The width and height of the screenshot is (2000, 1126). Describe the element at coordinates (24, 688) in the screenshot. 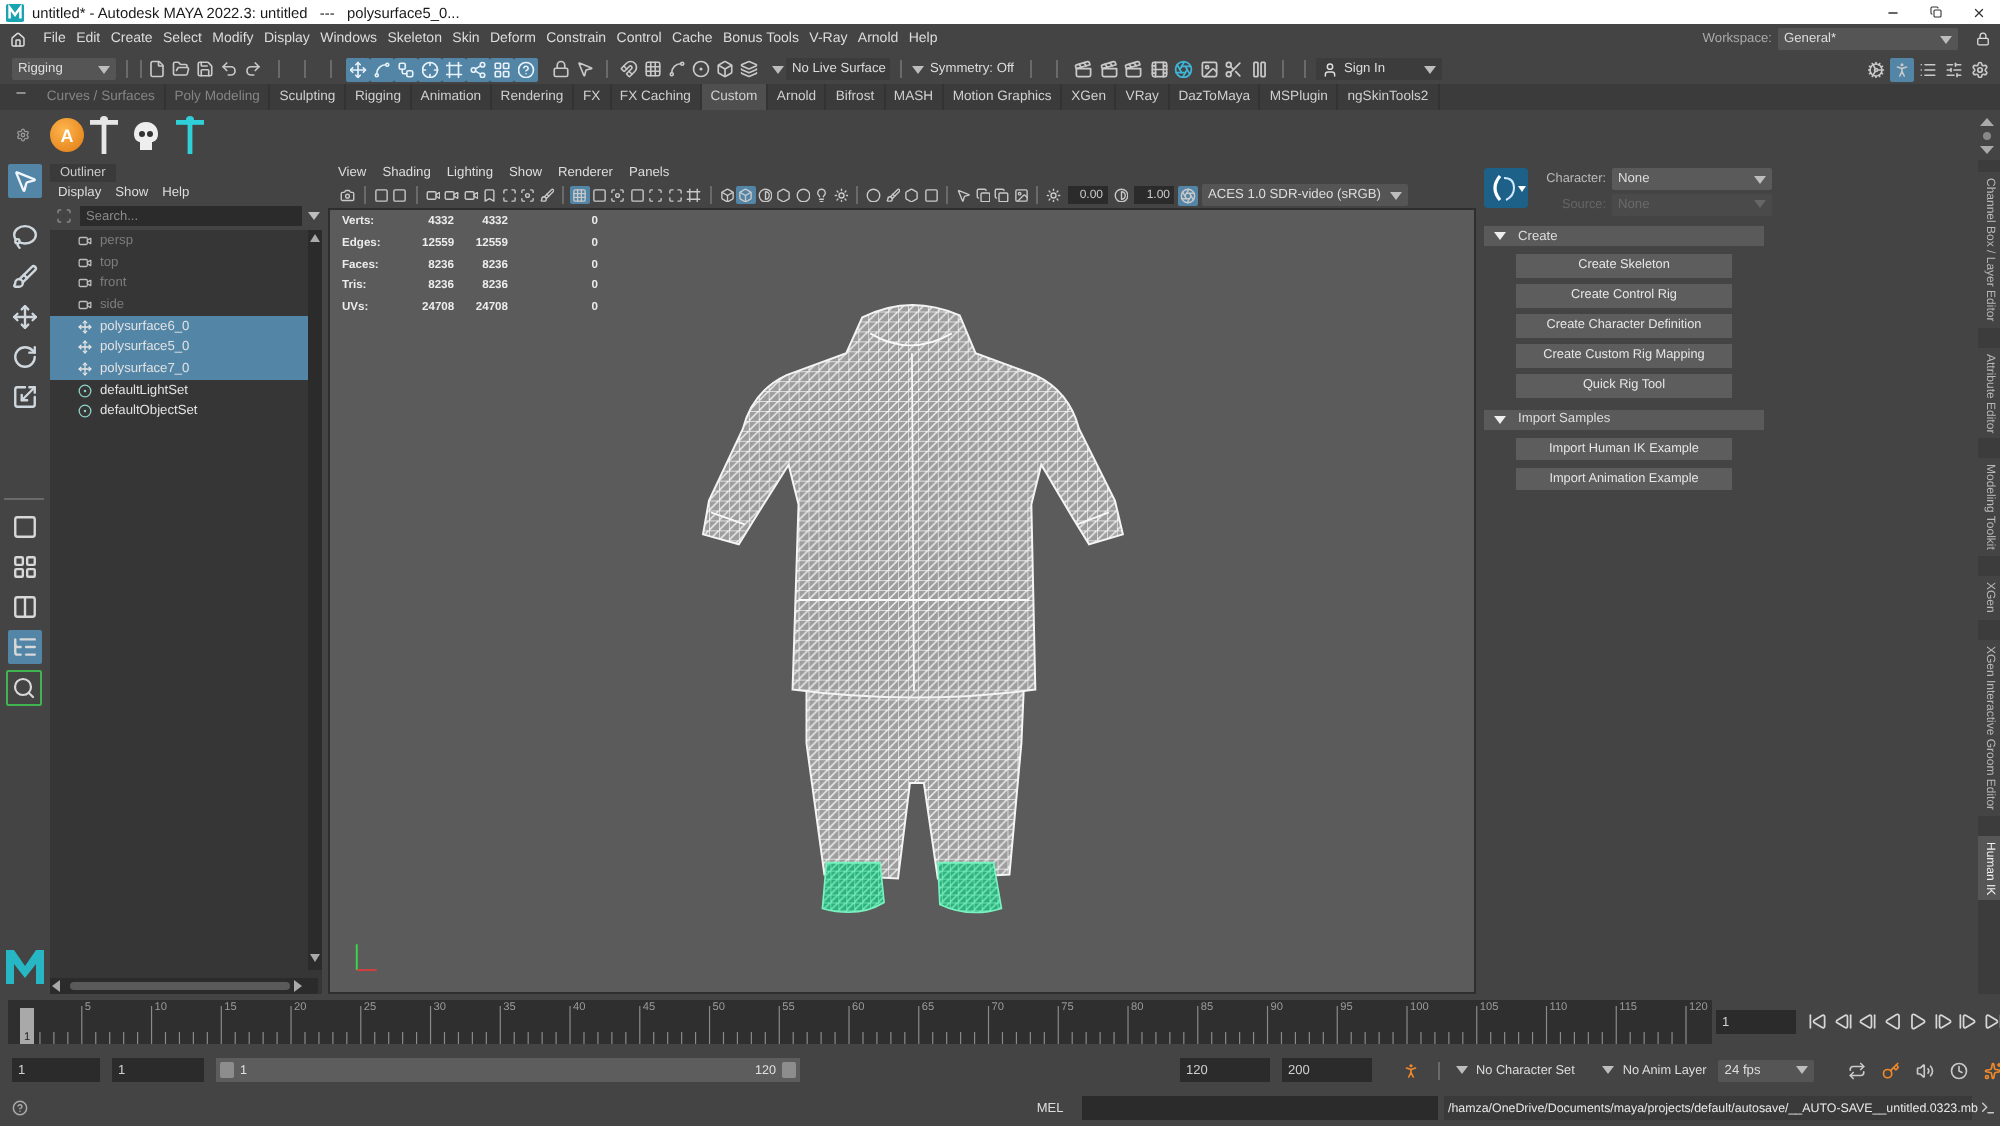

I see `search-icon` at that location.